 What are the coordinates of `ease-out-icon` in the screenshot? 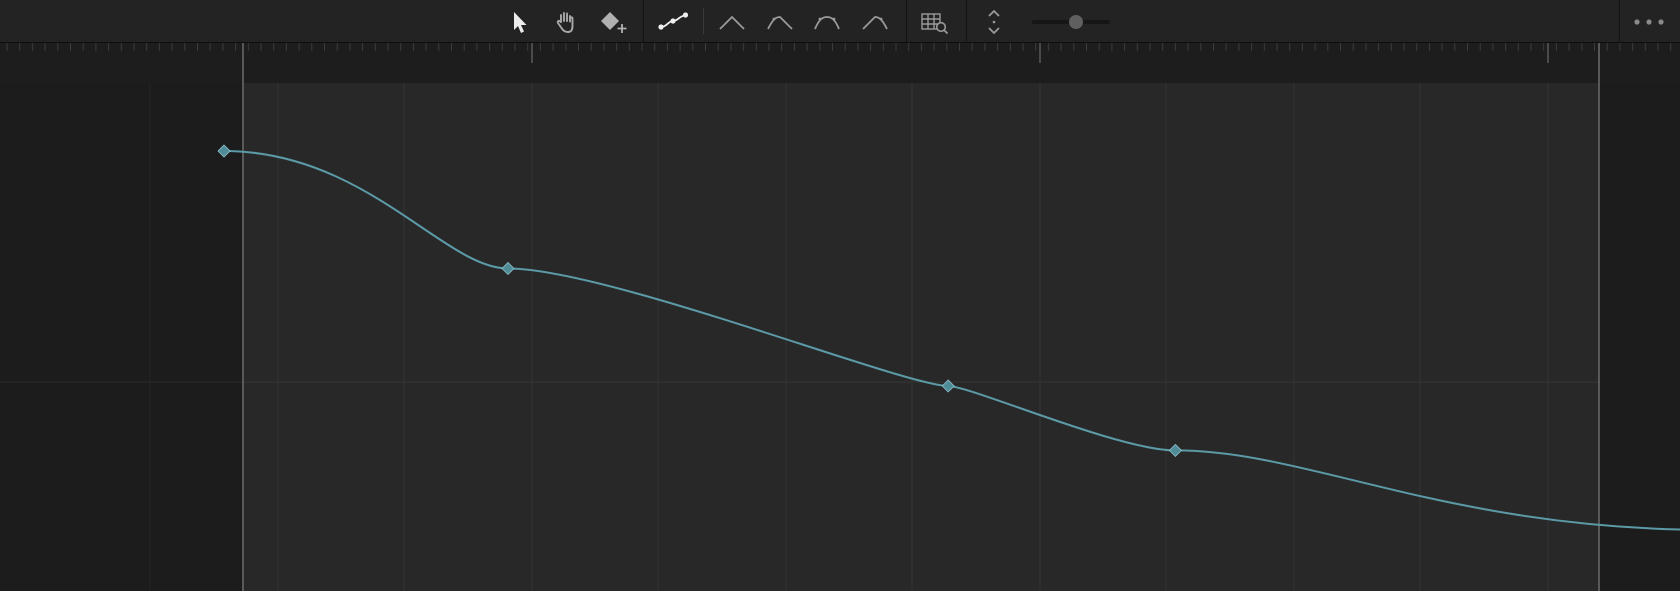 It's located at (875, 22).